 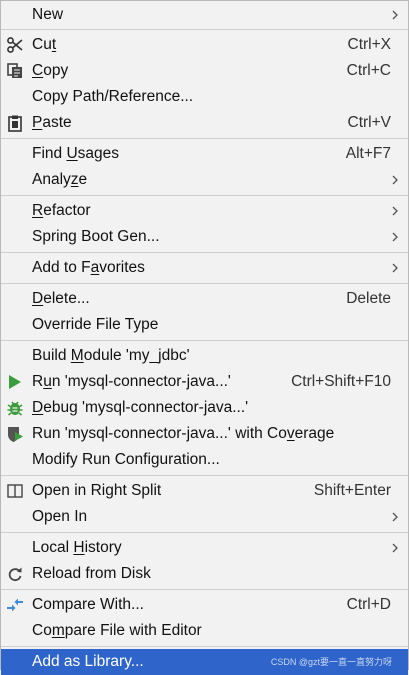 I want to click on menu-item-debug: Debug 'mysql-connector-java...', so click(x=204, y=408).